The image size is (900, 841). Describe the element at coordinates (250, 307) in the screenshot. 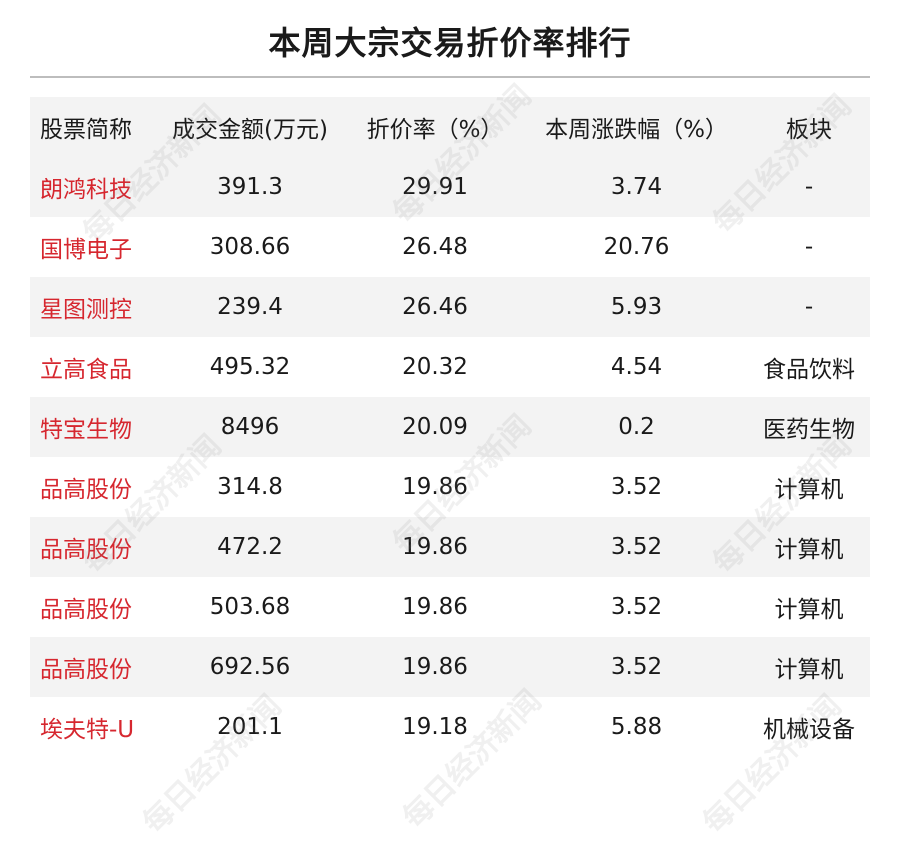

I see `amount-cell: 239.4` at that location.